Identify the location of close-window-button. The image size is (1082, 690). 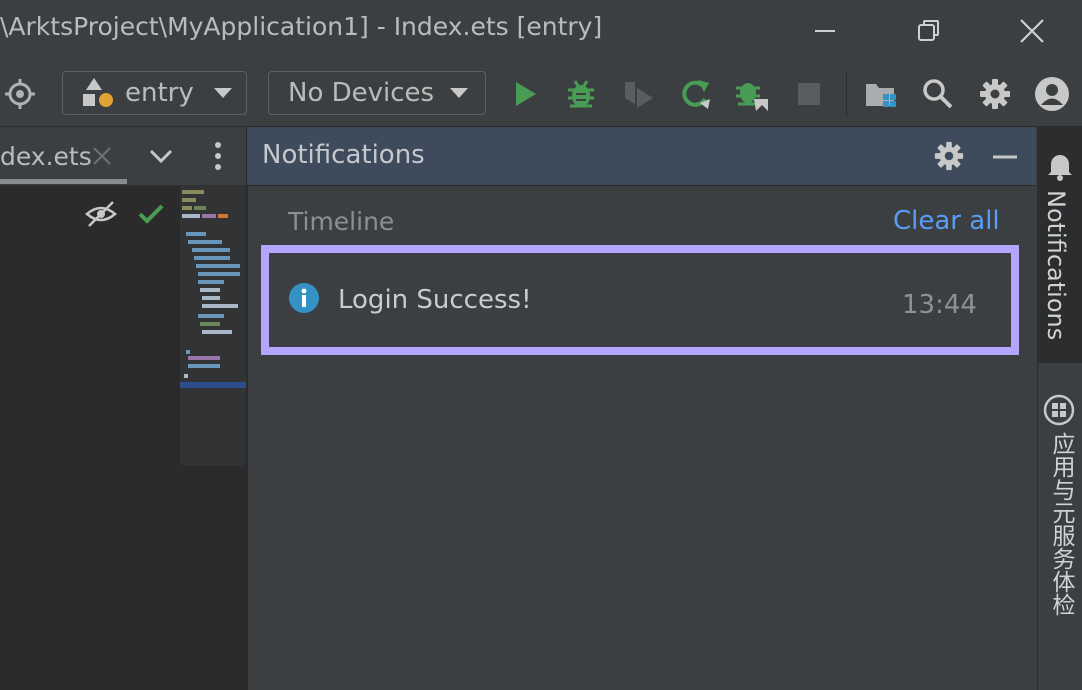
(1032, 31).